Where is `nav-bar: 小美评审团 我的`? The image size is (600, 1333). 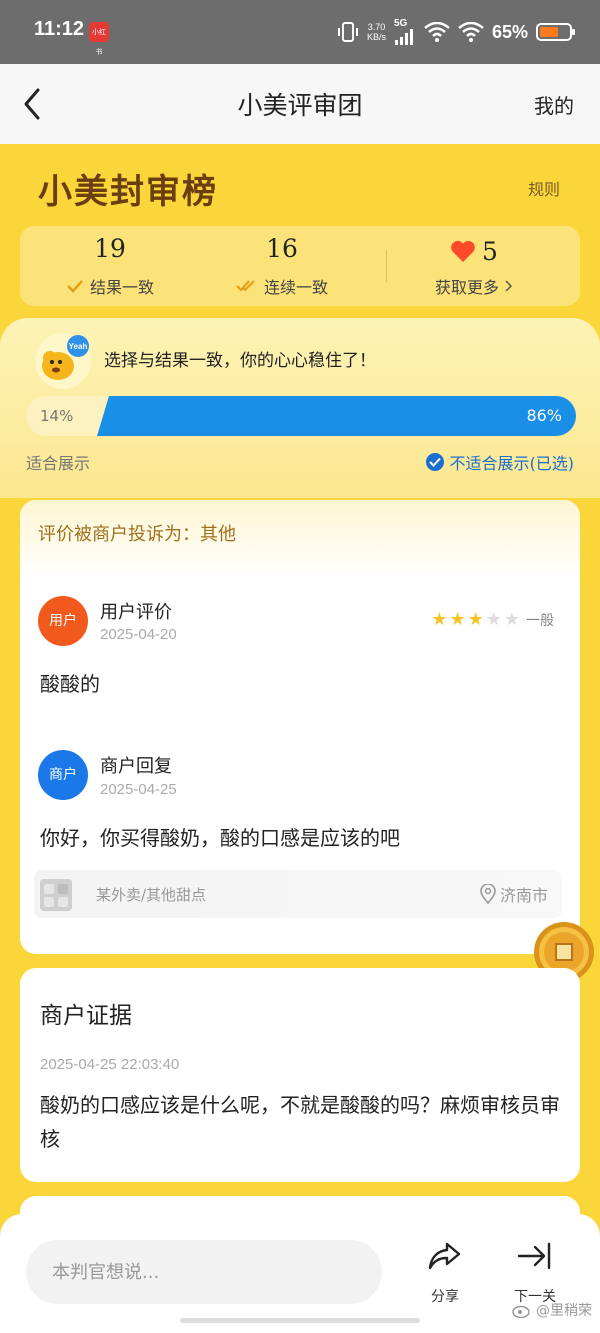 nav-bar: 小美评审团 我的 is located at coordinates (300, 104).